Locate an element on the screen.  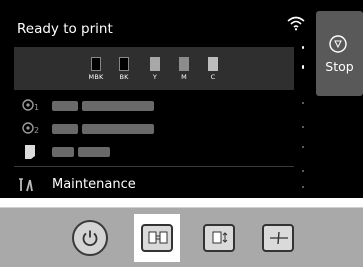
power-button is located at coordinates (90, 238).